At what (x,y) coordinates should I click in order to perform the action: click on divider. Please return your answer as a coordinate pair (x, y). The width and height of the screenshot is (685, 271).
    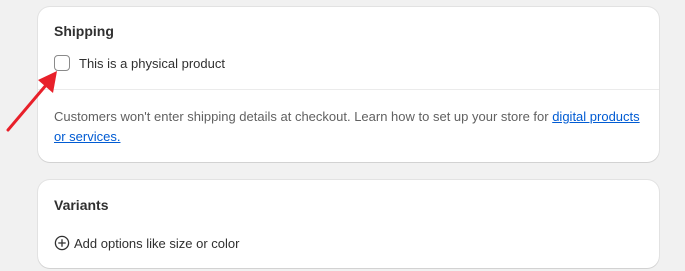
    Looking at the image, I should click on (348, 89).